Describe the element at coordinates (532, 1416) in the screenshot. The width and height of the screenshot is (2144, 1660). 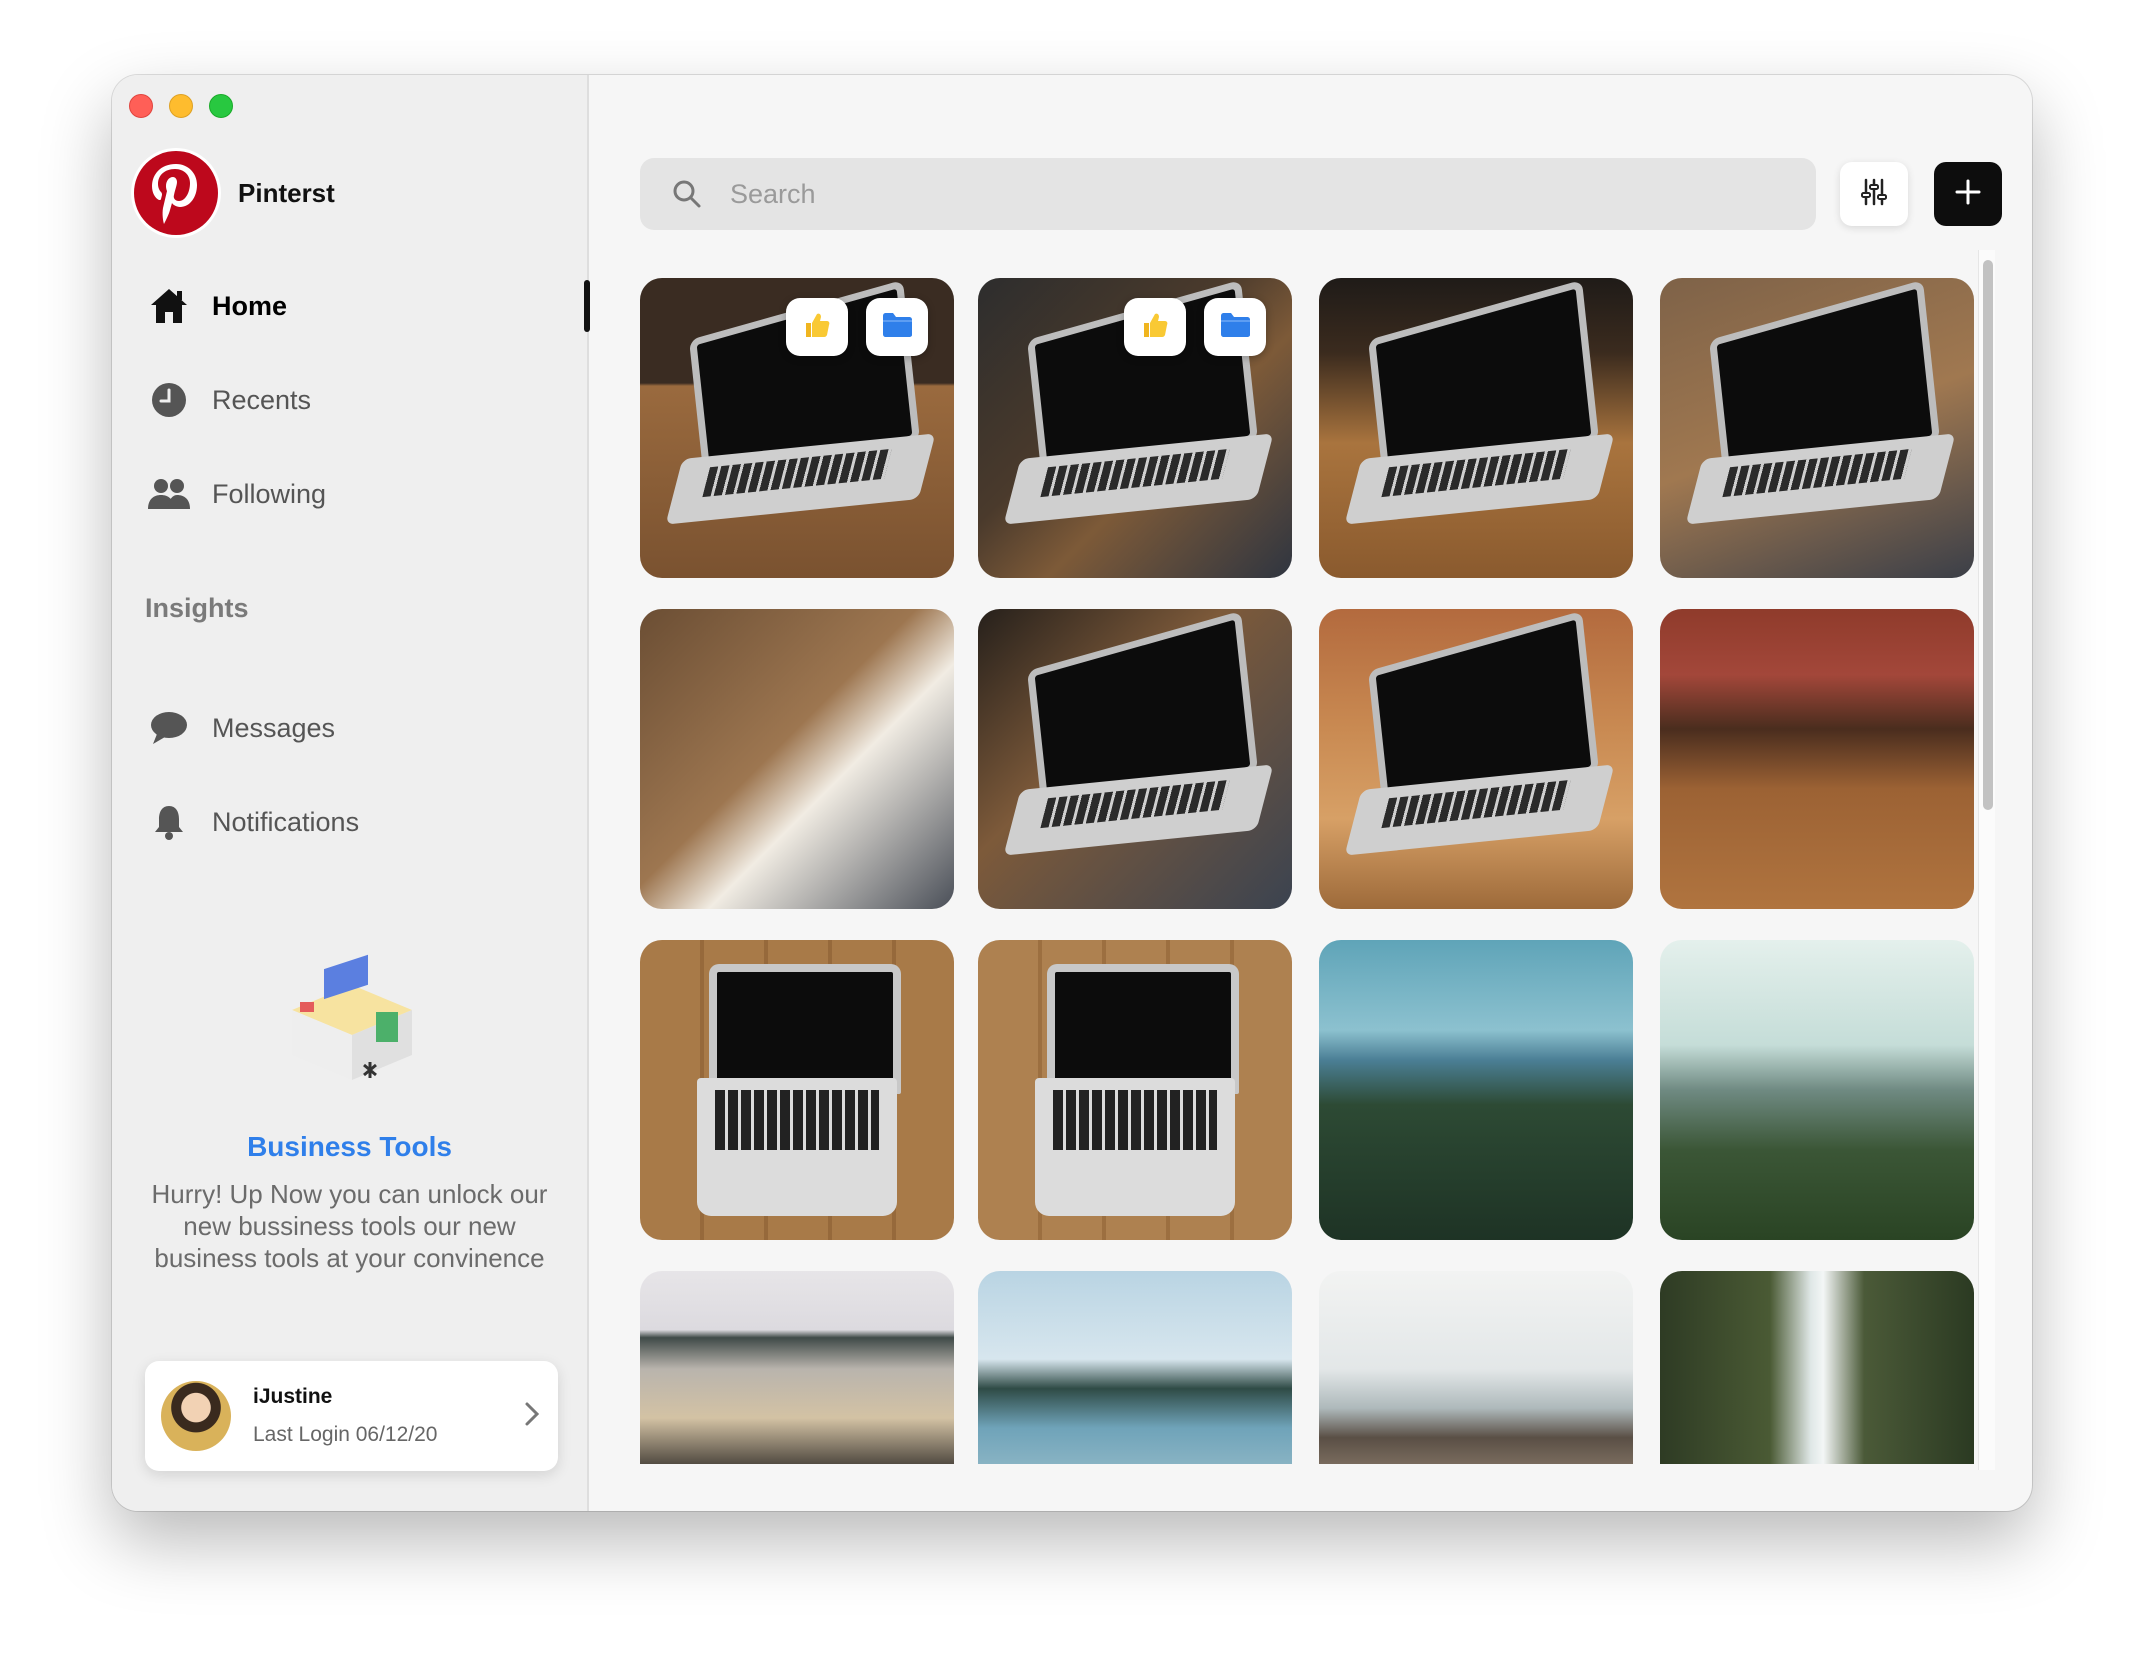
I see `chevron-right-icon` at that location.